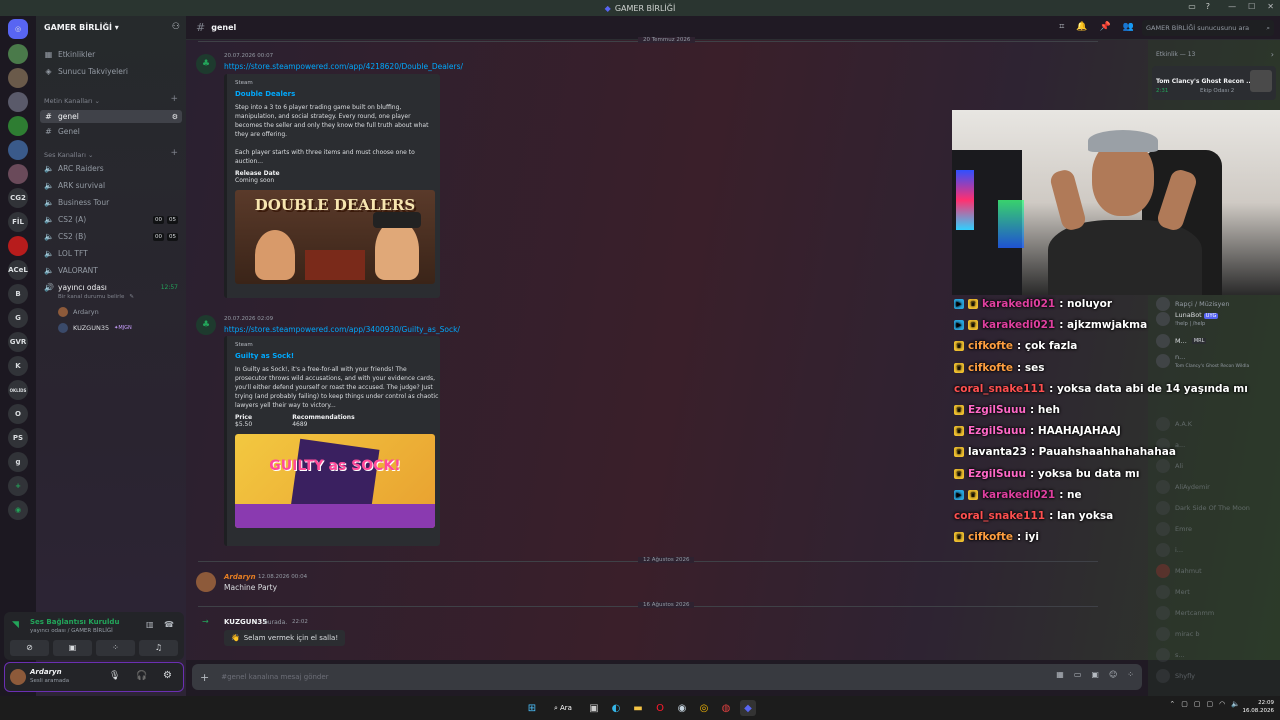 The image size is (1280, 720). Describe the element at coordinates (81, 27) in the screenshot. I see `server-name: GAMER BİRLİĞİ ▾` at that location.